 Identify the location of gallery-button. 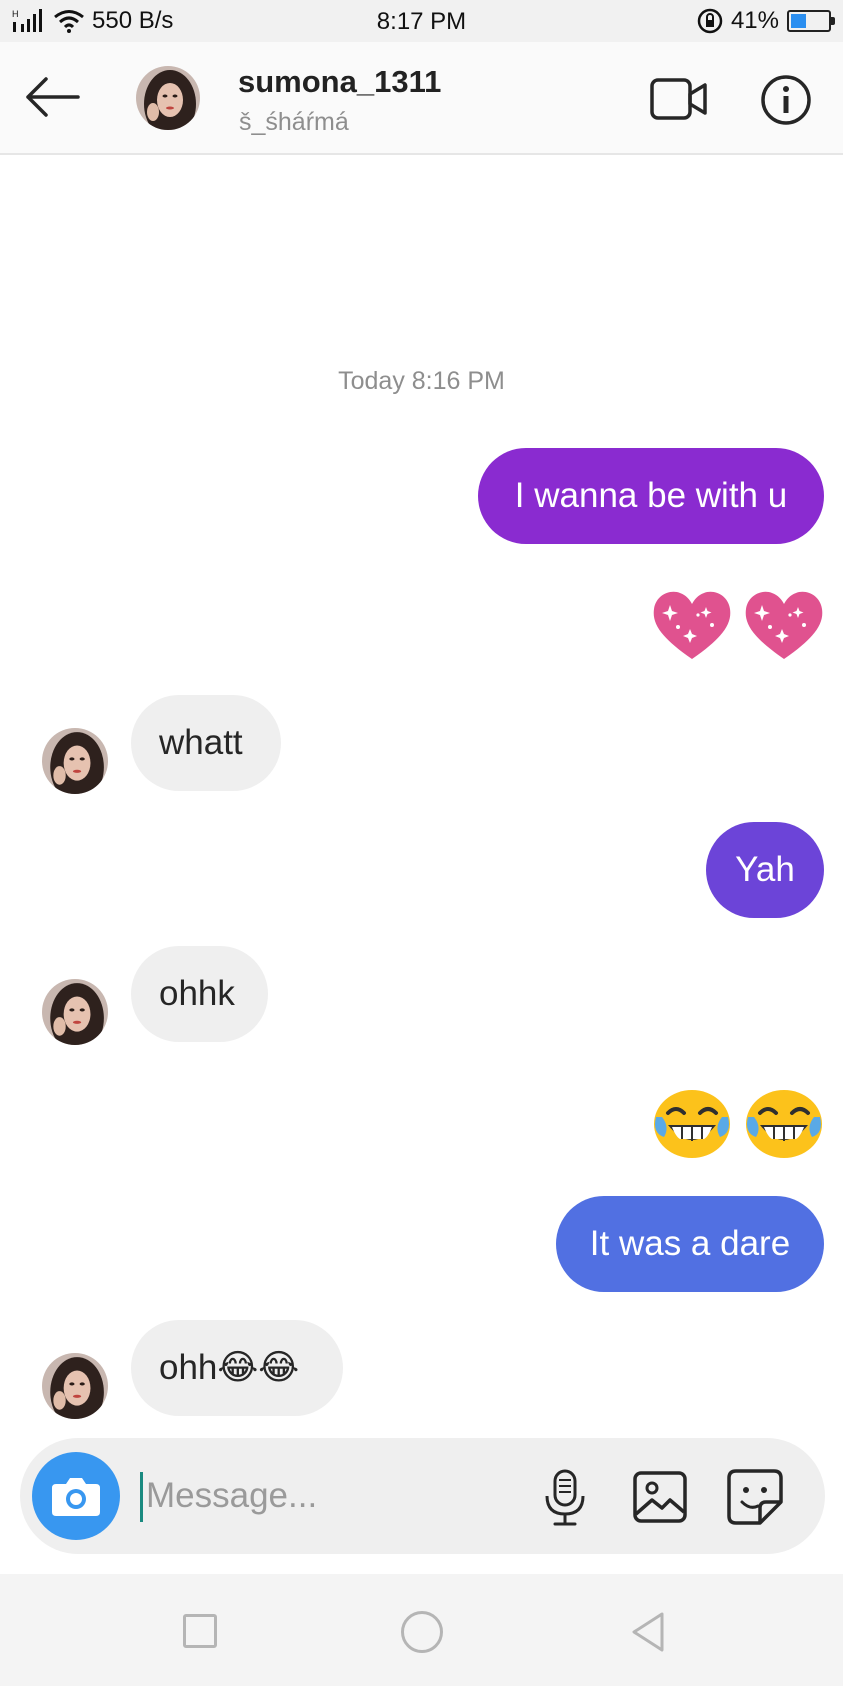
(660, 1497).